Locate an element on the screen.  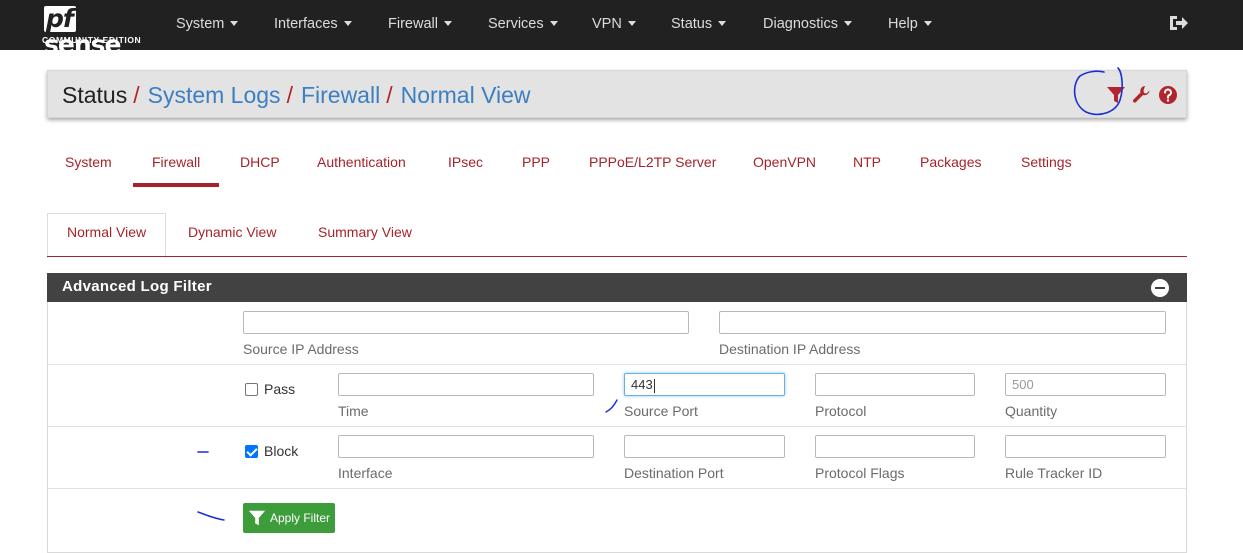
nav-menu-firewall: Firewall is located at coordinates (420, 24).